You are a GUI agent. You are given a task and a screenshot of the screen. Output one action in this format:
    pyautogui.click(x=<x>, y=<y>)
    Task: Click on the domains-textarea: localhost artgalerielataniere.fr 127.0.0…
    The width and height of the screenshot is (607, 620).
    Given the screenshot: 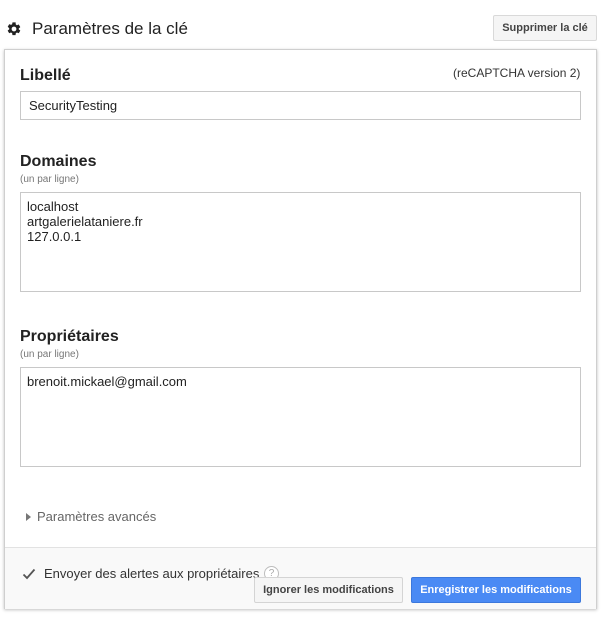 What is the action you would take?
    pyautogui.click(x=300, y=242)
    